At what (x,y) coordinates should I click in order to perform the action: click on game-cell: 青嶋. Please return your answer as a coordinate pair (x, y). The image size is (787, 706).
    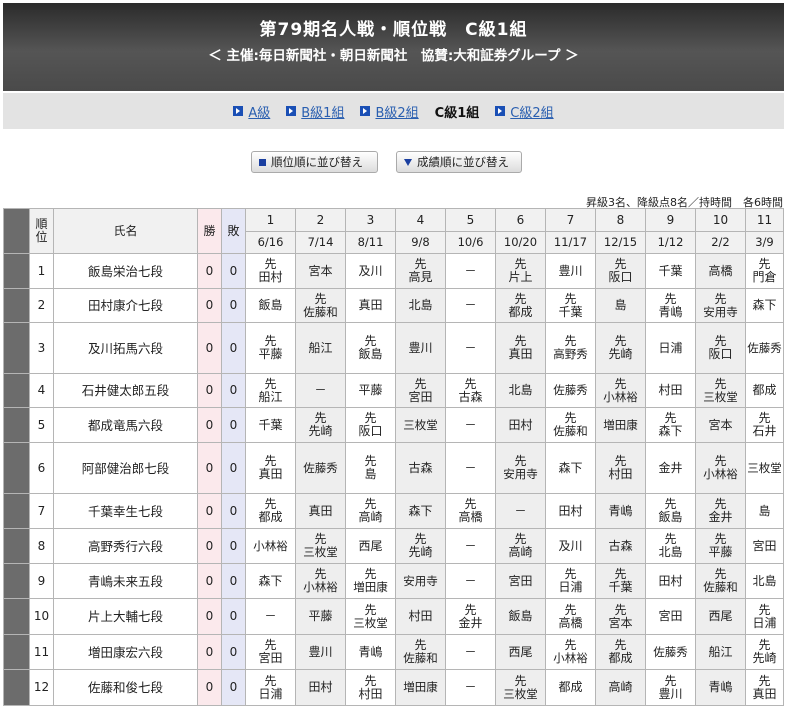
    Looking at the image, I should click on (370, 652).